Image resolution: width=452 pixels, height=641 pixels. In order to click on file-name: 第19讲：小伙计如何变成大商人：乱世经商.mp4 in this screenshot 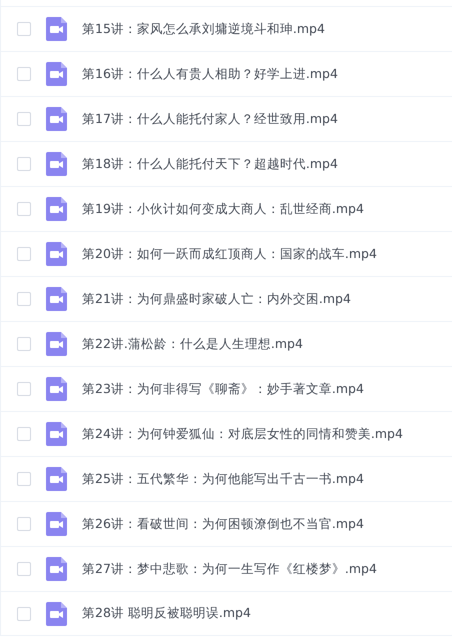, I will do `click(223, 209)`.